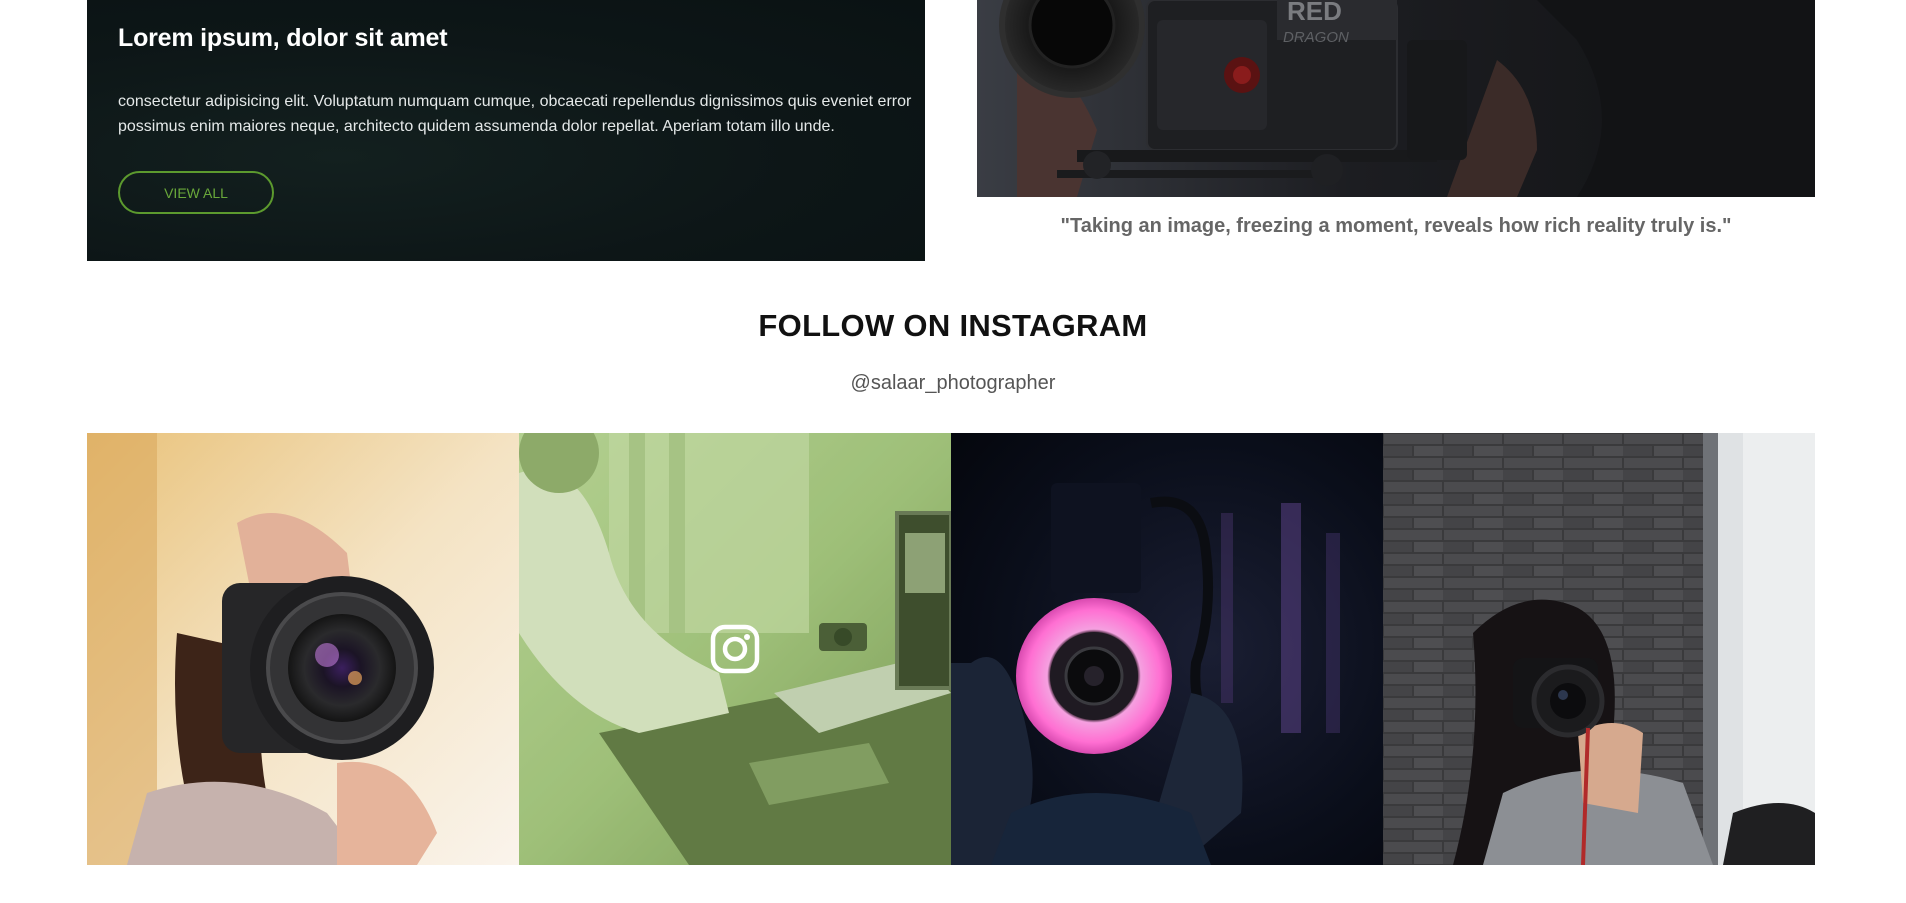 The height and width of the screenshot is (903, 1906). I want to click on view-all-button: VIEW ALL, so click(196, 192).